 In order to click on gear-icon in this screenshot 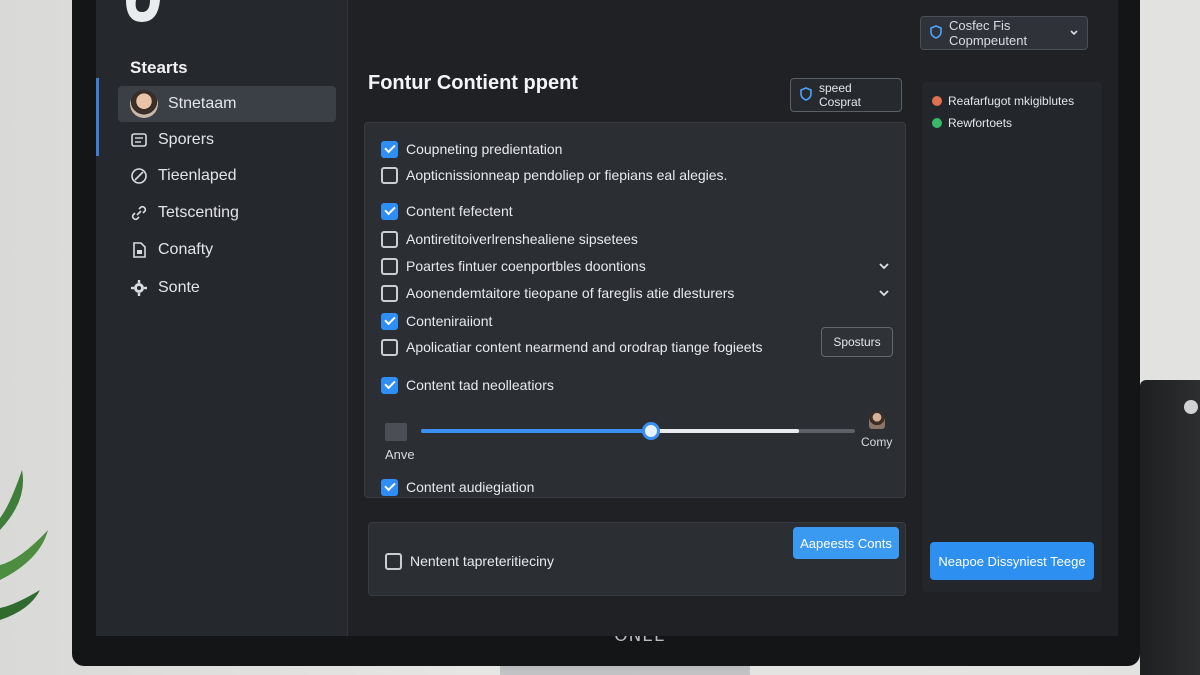, I will do `click(139, 288)`.